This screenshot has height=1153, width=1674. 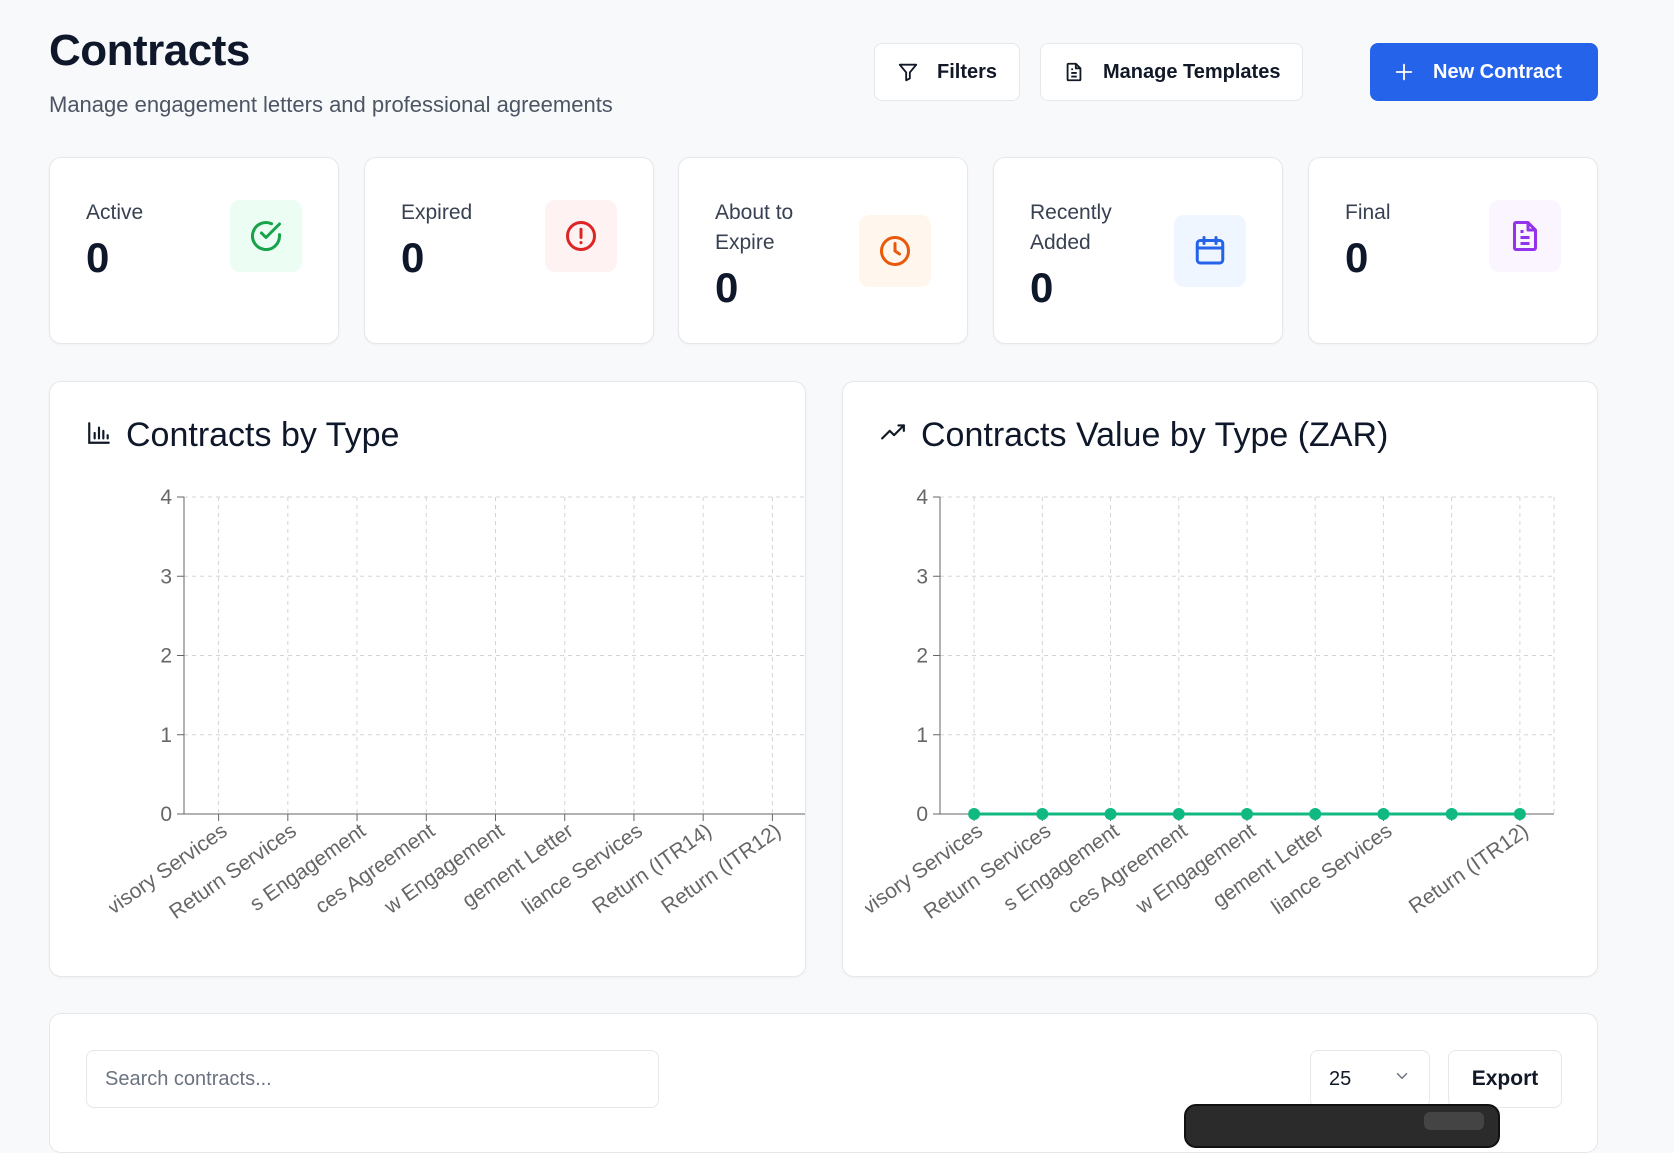 What do you see at coordinates (1404, 72) in the screenshot?
I see `plus-icon` at bounding box center [1404, 72].